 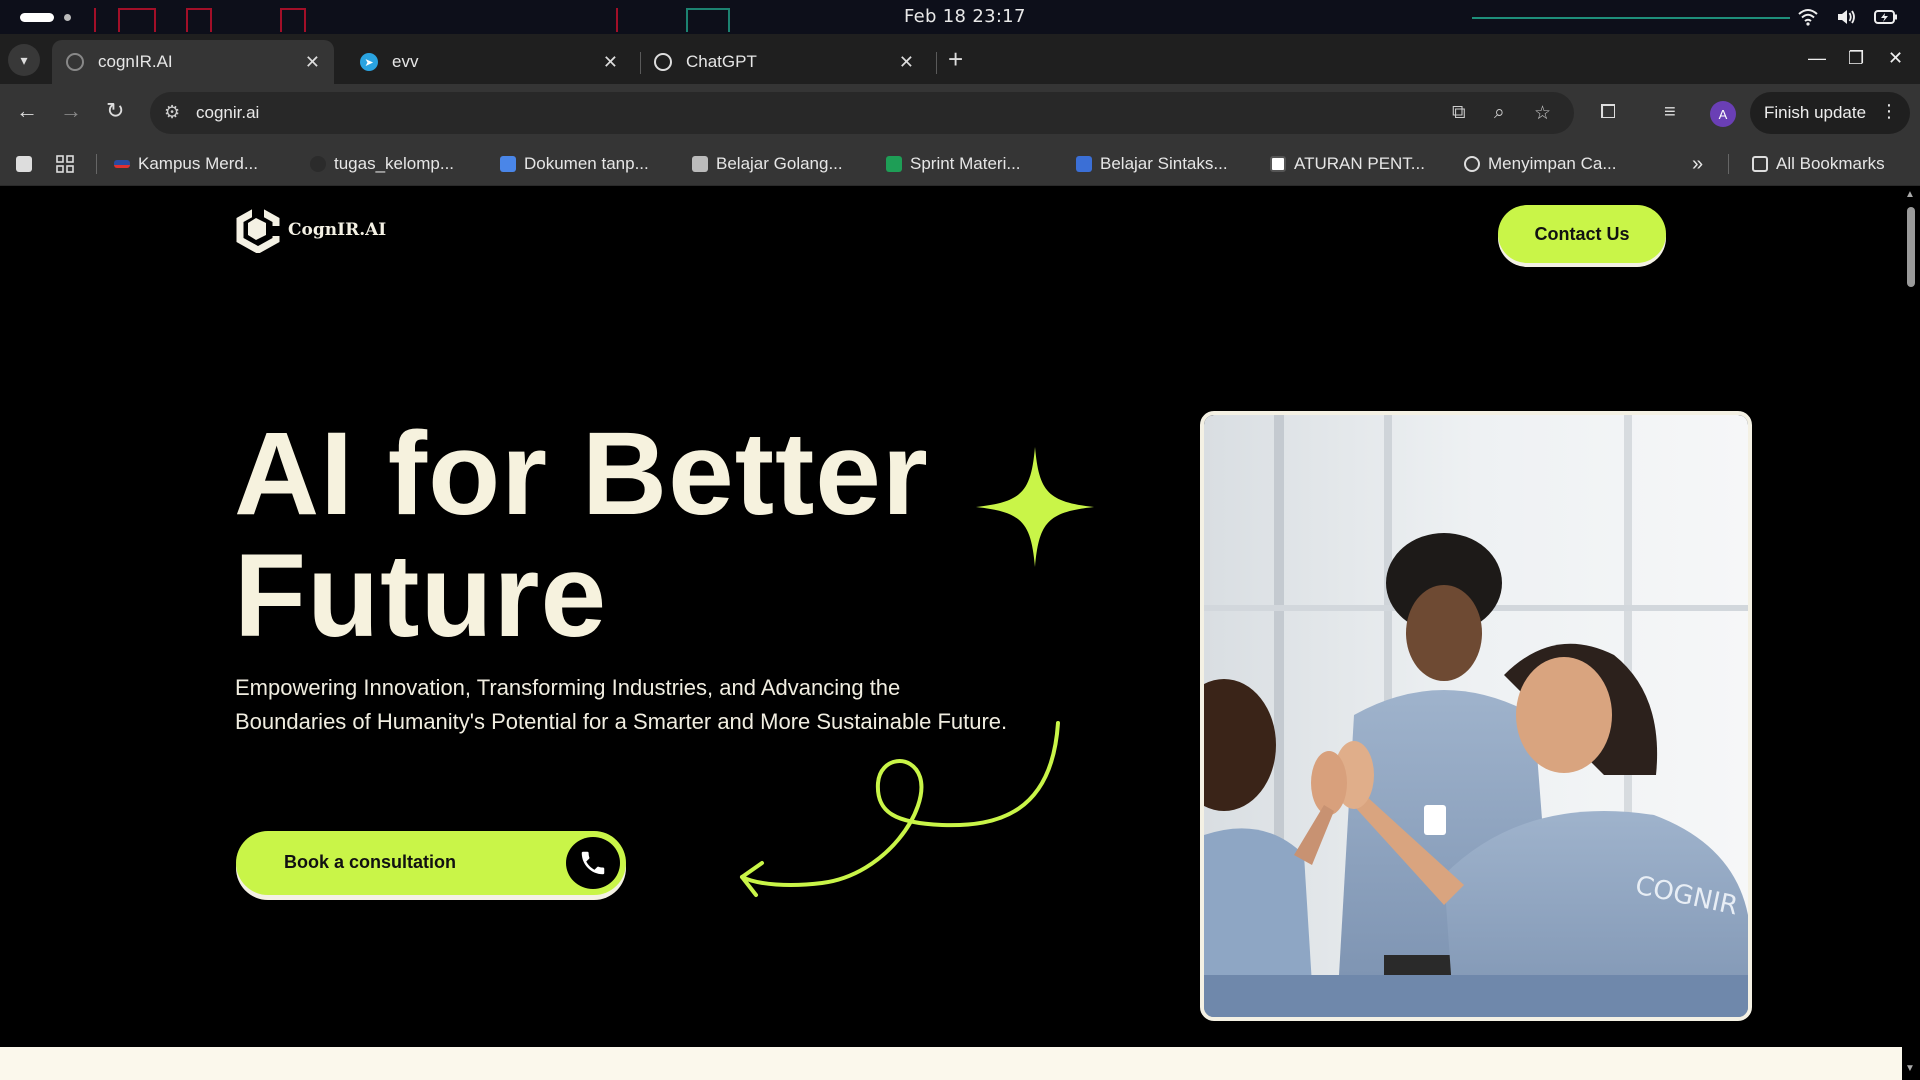 What do you see at coordinates (1815, 112) in the screenshot?
I see `finish-update-label: Finish update` at bounding box center [1815, 112].